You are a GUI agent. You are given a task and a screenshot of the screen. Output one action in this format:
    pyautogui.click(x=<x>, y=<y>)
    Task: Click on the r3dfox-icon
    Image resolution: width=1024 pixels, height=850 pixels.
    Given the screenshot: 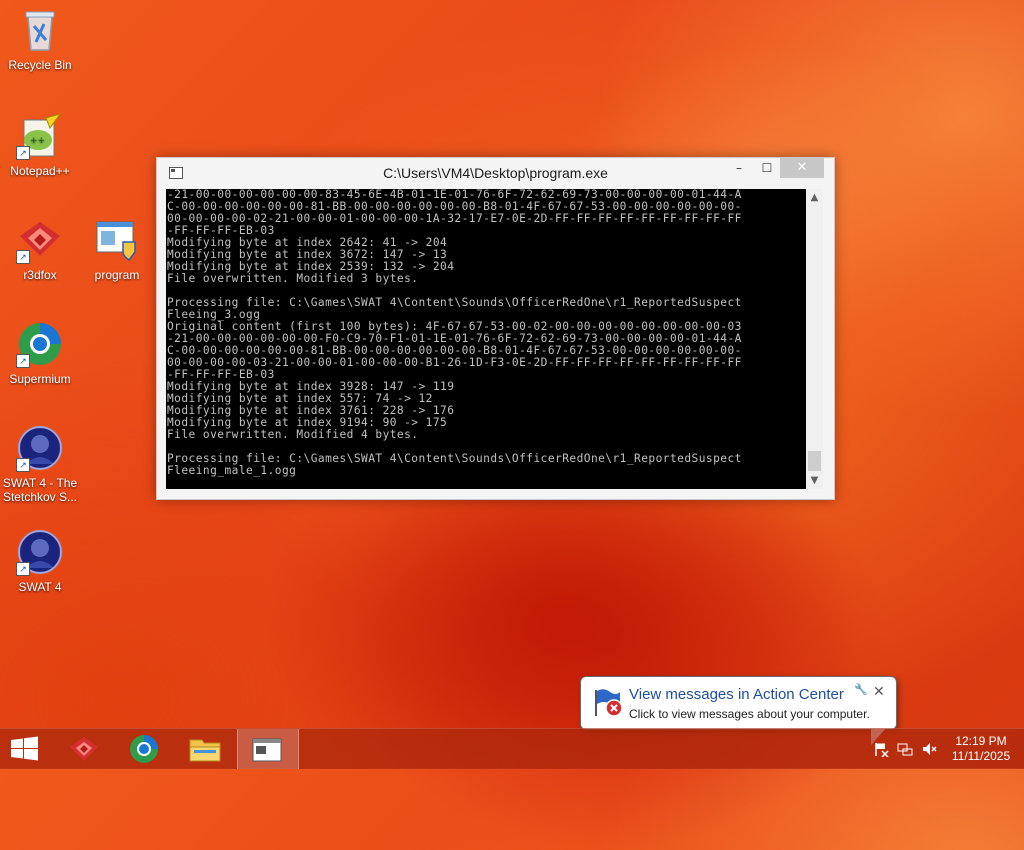 What is the action you would take?
    pyautogui.click(x=84, y=749)
    